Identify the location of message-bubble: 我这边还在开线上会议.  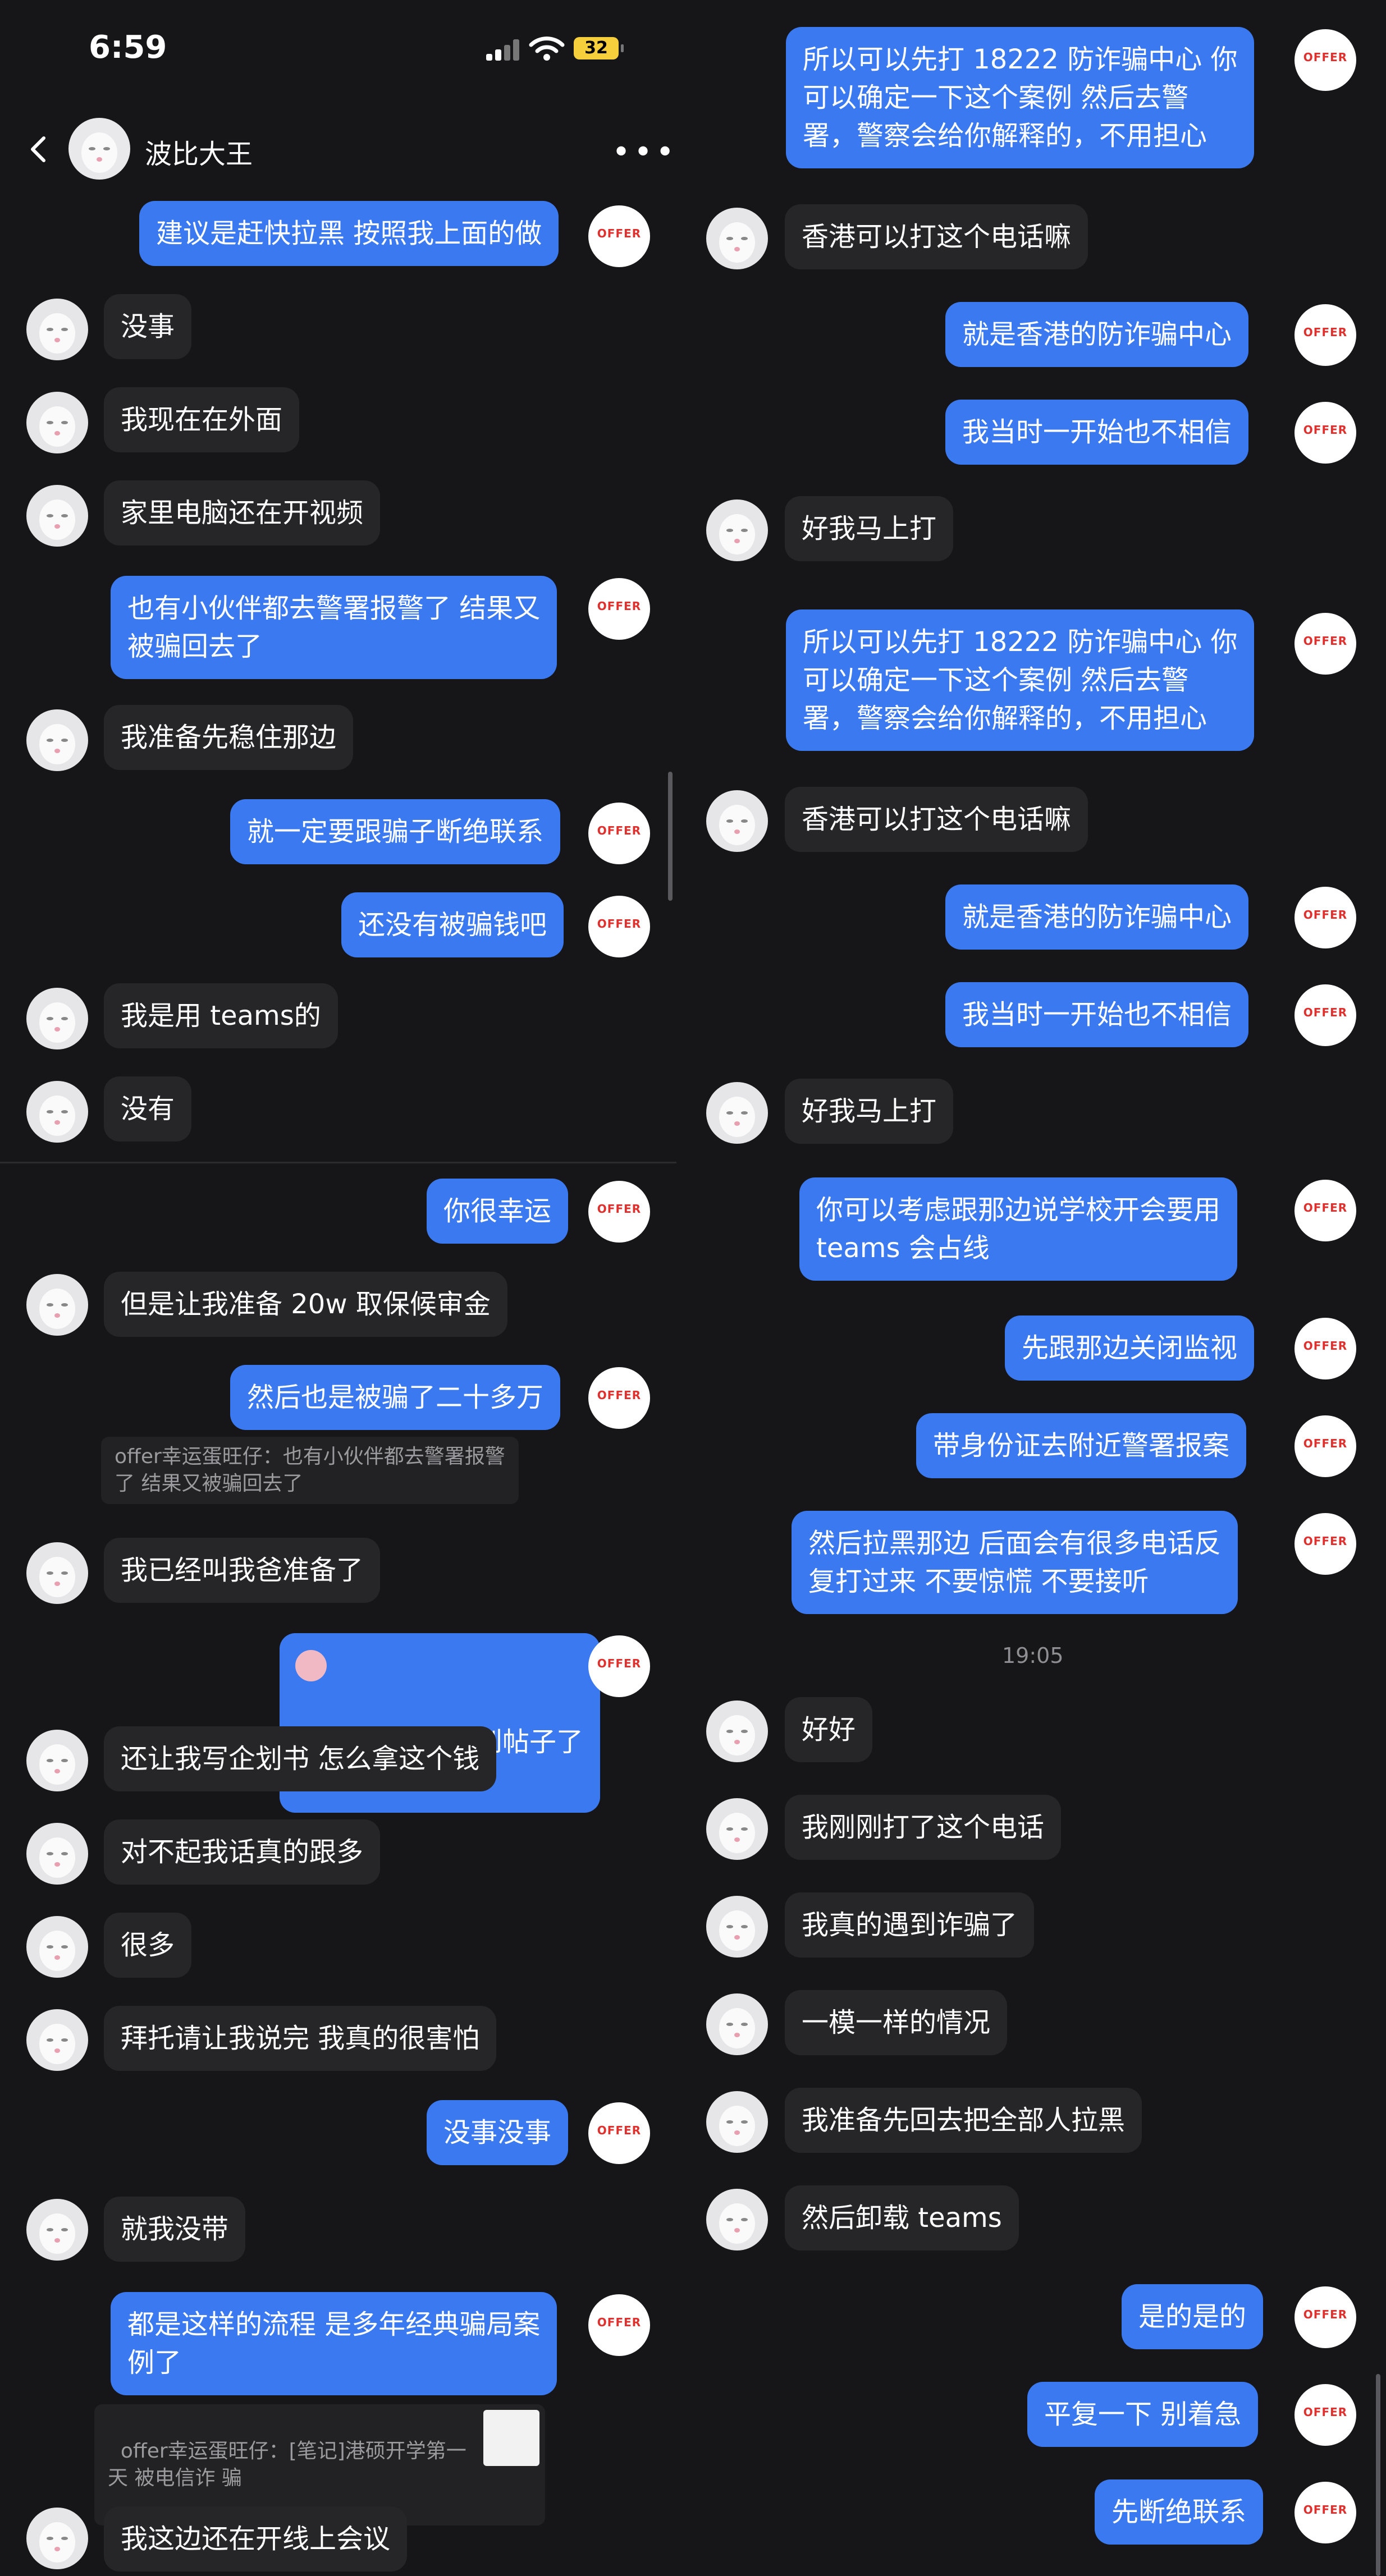
(256, 2539).